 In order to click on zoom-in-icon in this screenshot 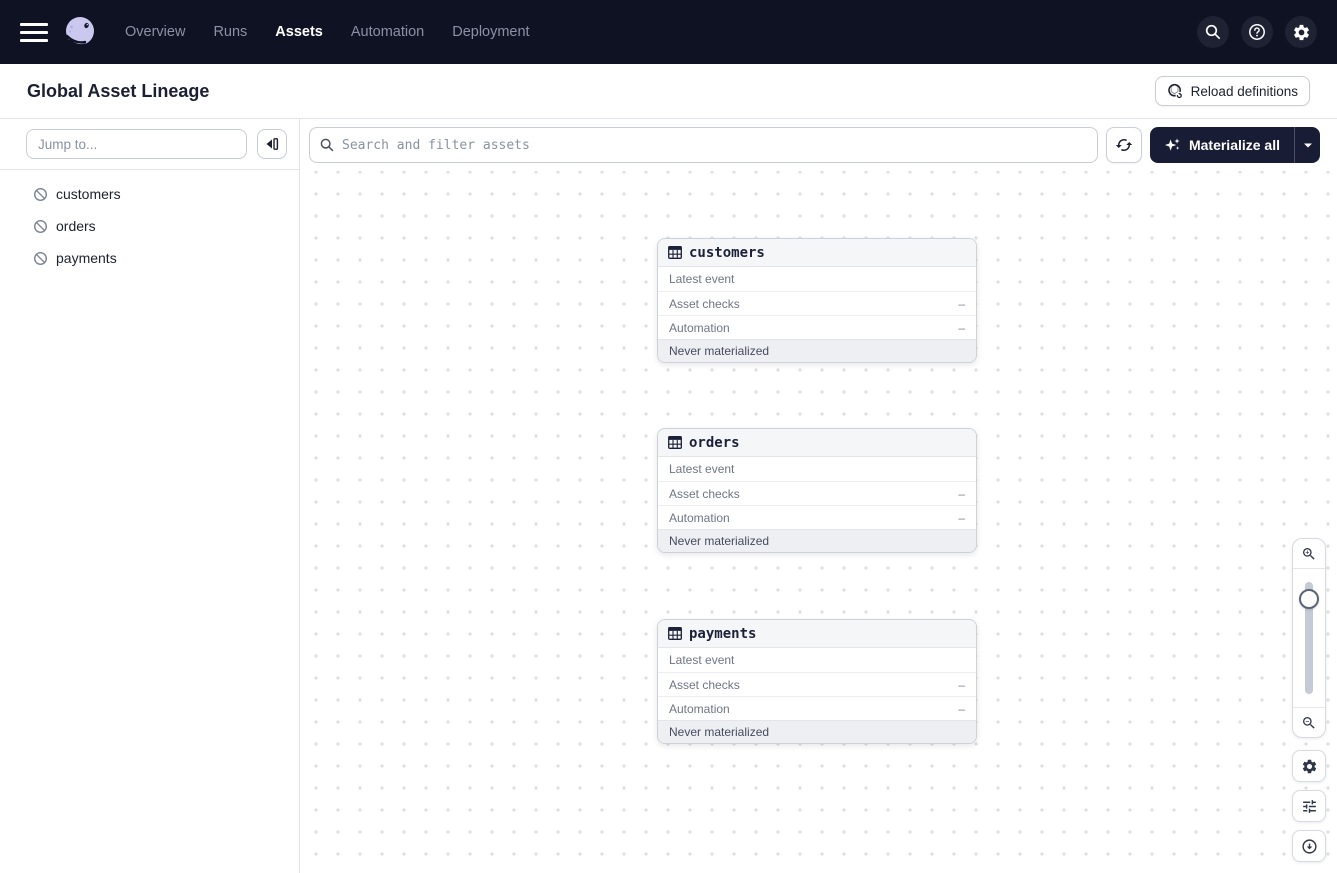, I will do `click(1309, 553)`.